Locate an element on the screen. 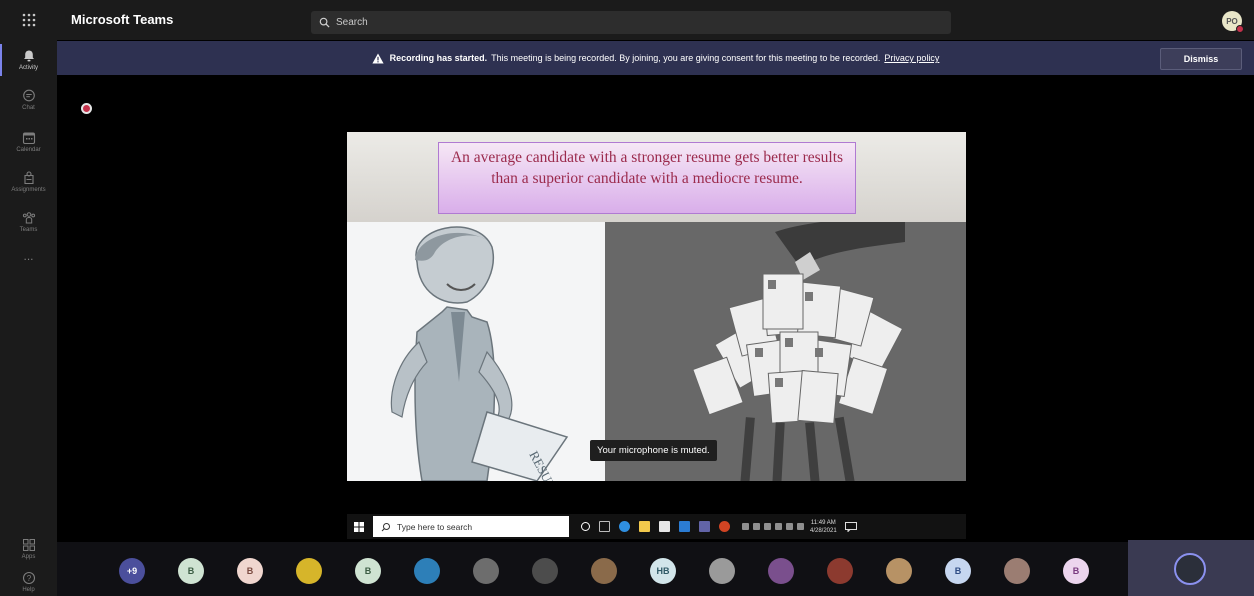 The image size is (1254, 596). presence-status-badge is located at coordinates (1240, 29).